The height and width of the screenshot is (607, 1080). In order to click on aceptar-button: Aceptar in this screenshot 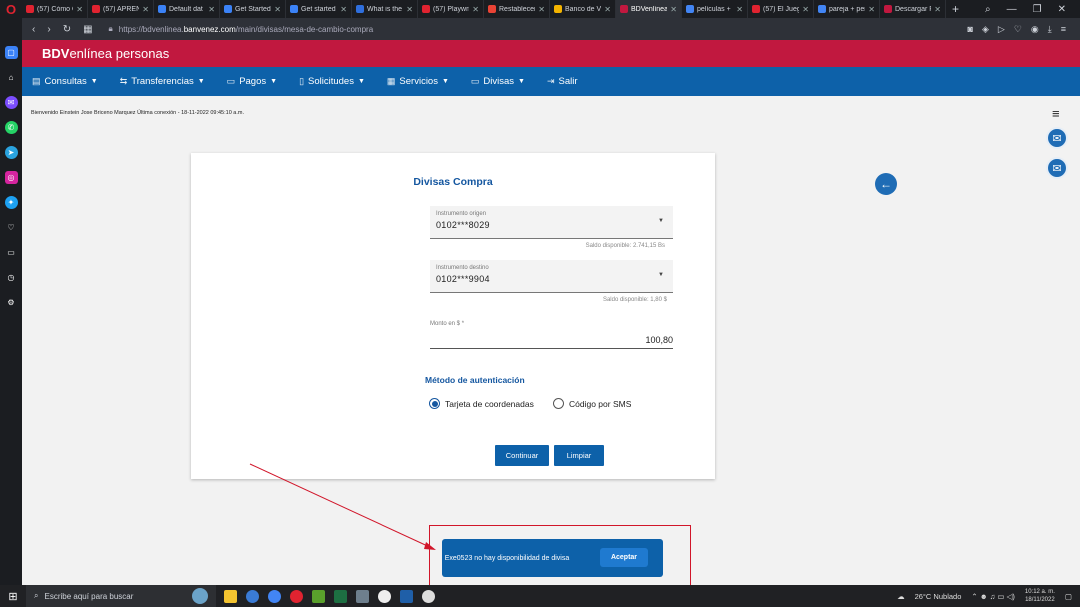, I will do `click(624, 557)`.